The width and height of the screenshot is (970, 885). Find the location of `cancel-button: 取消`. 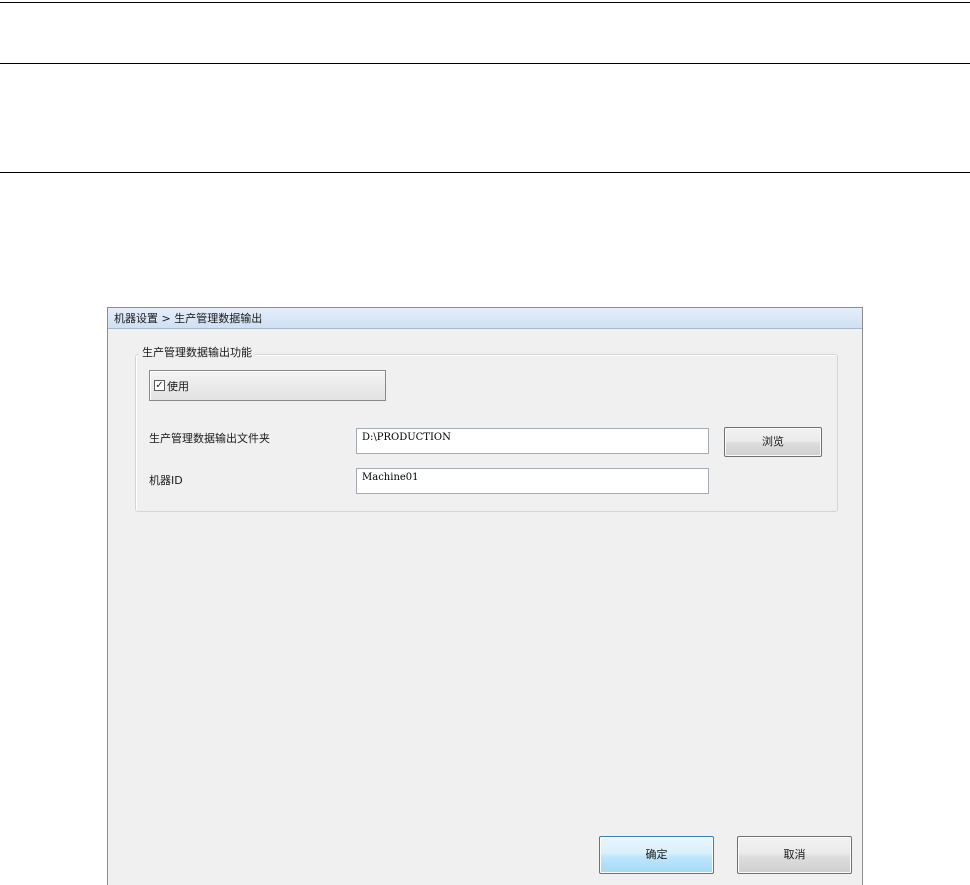

cancel-button: 取消 is located at coordinates (794, 855).